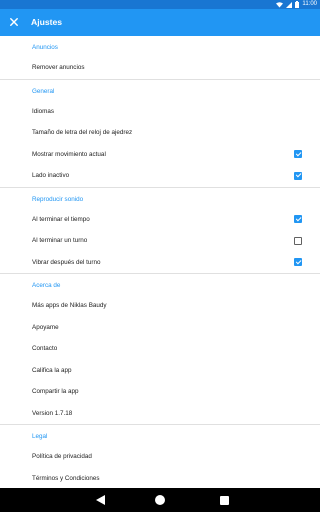 This screenshot has height=512, width=320. I want to click on setting-clock-font-size: Tamaño de letra del reloj de ajedrez, so click(160, 133).